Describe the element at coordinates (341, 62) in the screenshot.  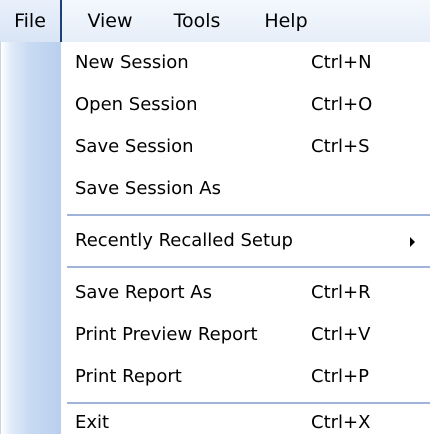
I see `menu-item-shortcut: Ctrl+N` at that location.